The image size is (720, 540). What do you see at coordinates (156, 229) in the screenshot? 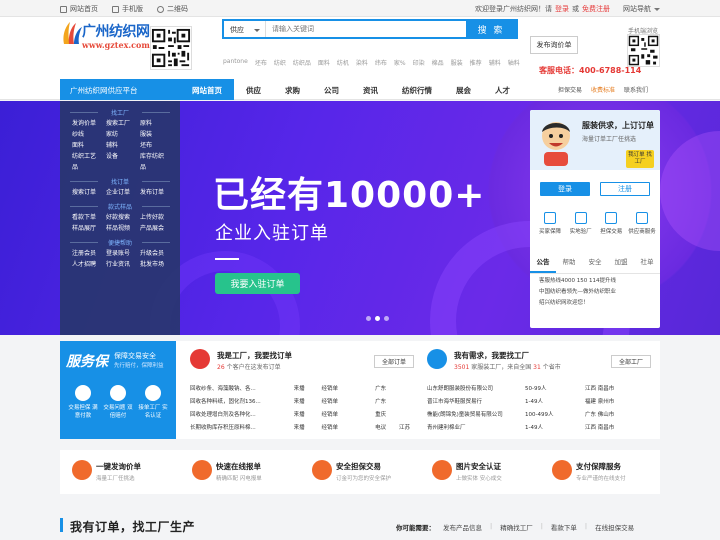
I see `category-link: 产品展会` at bounding box center [156, 229].